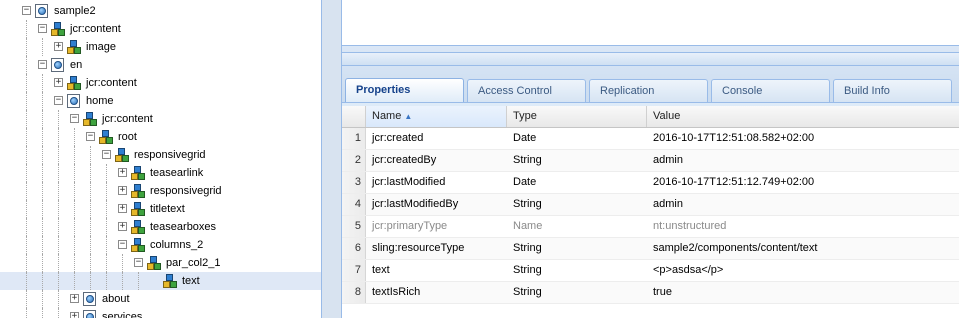  I want to click on tree-node-row: − root, so click(160, 137).